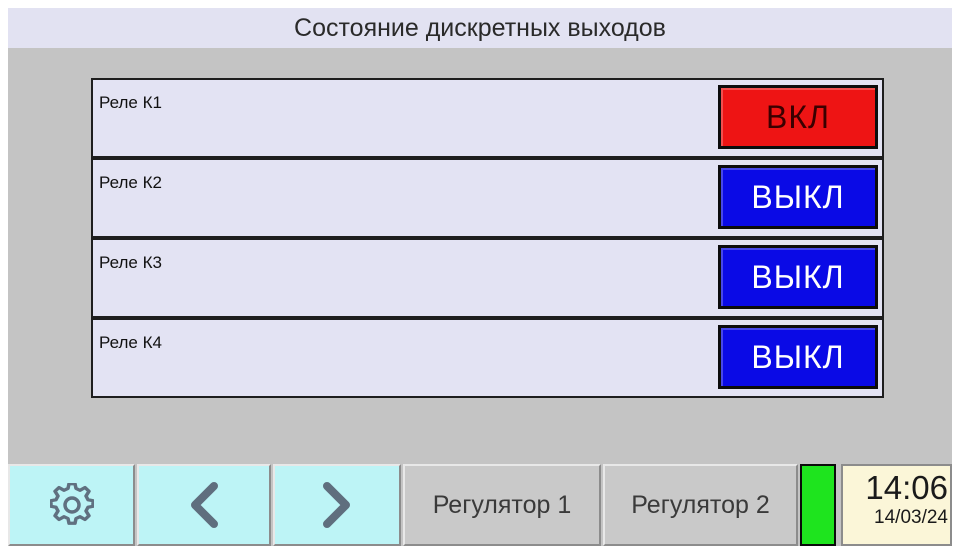  What do you see at coordinates (130, 102) in the screenshot?
I see `relay-label-k1: Реле К1` at bounding box center [130, 102].